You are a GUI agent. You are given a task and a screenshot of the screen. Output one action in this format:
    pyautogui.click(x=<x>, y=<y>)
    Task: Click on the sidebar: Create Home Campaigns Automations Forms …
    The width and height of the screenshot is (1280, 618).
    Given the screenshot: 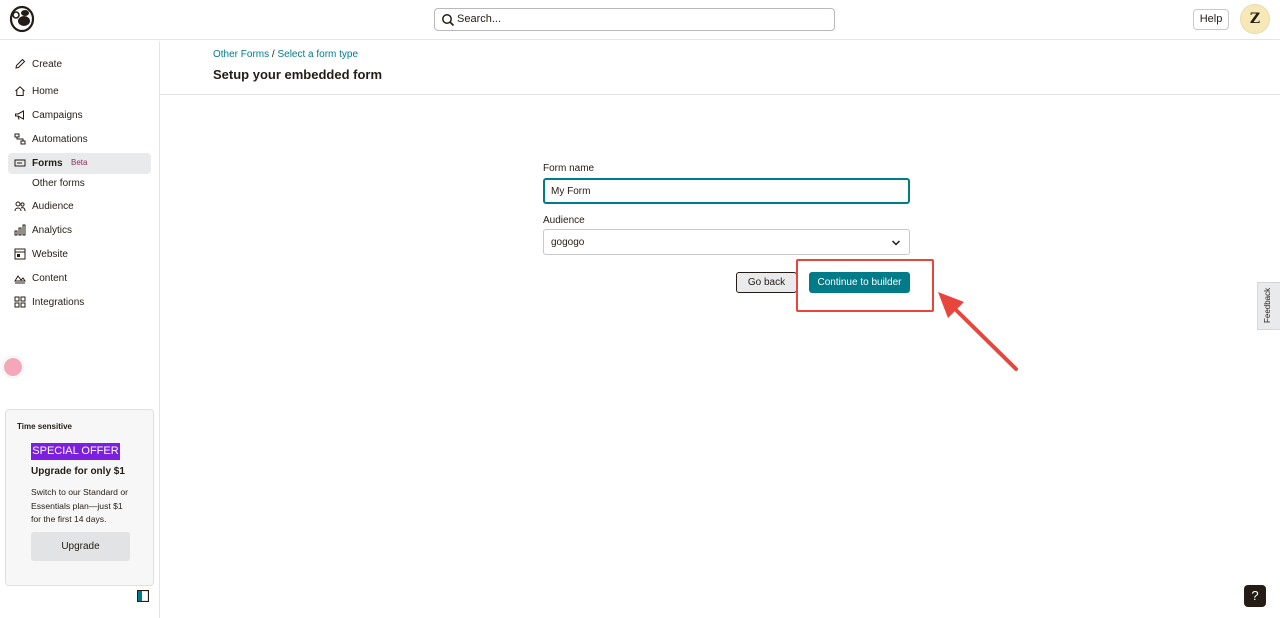 What is the action you would take?
    pyautogui.click(x=80, y=329)
    